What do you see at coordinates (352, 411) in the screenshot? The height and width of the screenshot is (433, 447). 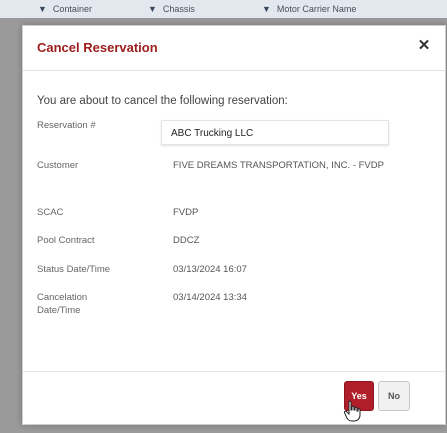 I see `hand-cursor-icon` at bounding box center [352, 411].